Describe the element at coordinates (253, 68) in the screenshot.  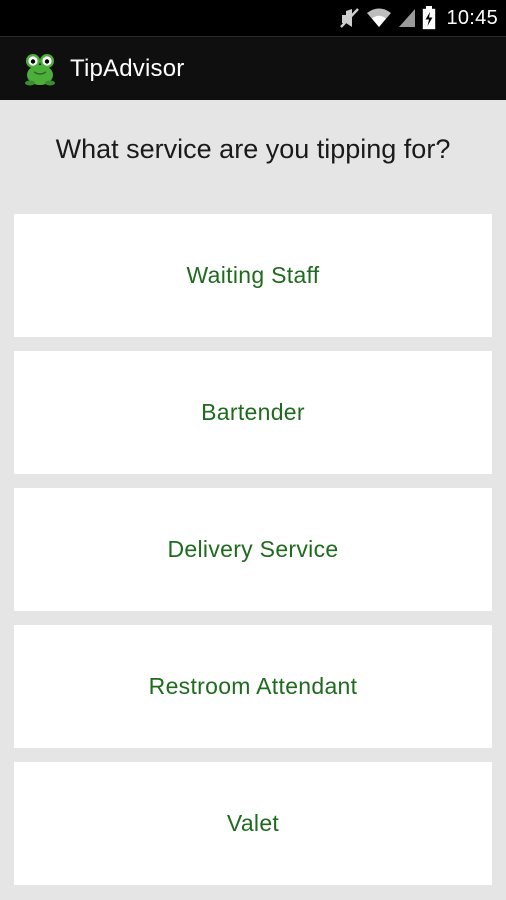
I see `action-bar: TipAdvisor` at that location.